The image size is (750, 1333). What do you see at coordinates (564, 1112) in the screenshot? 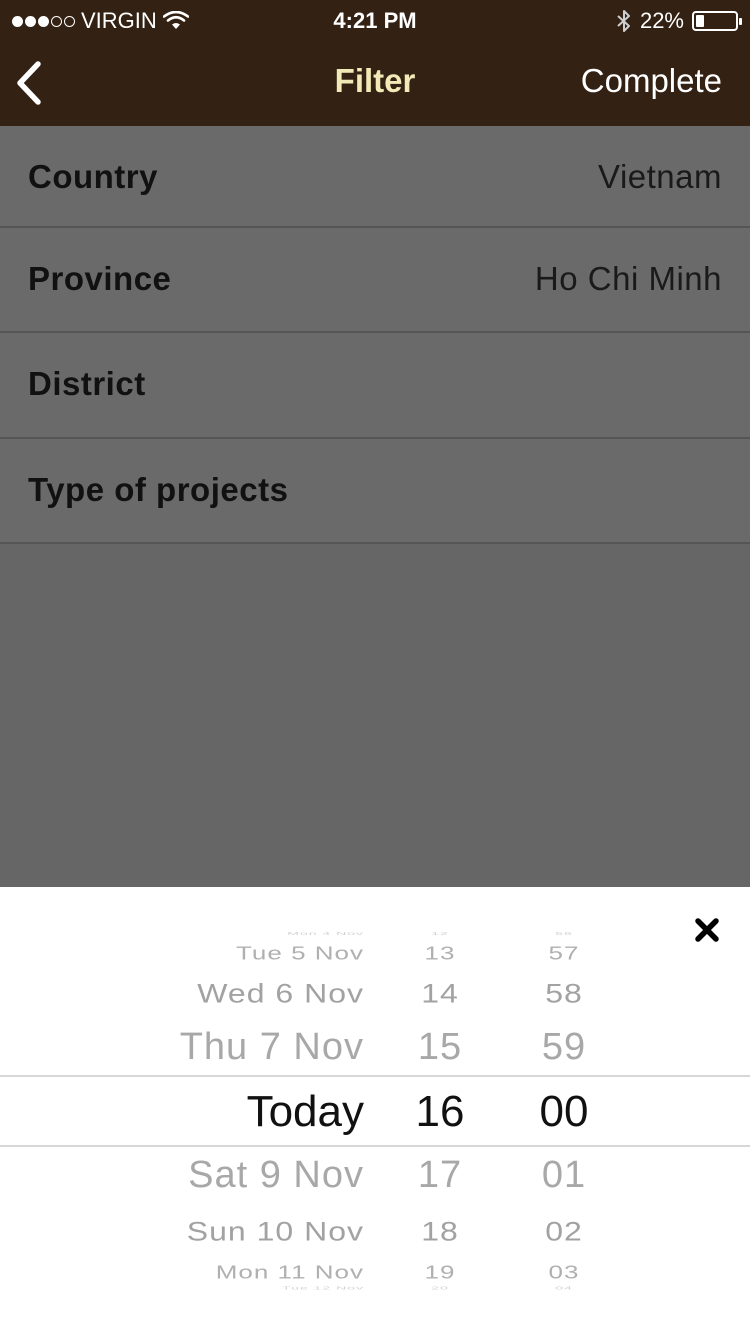
I see `minute-option: 00` at bounding box center [564, 1112].